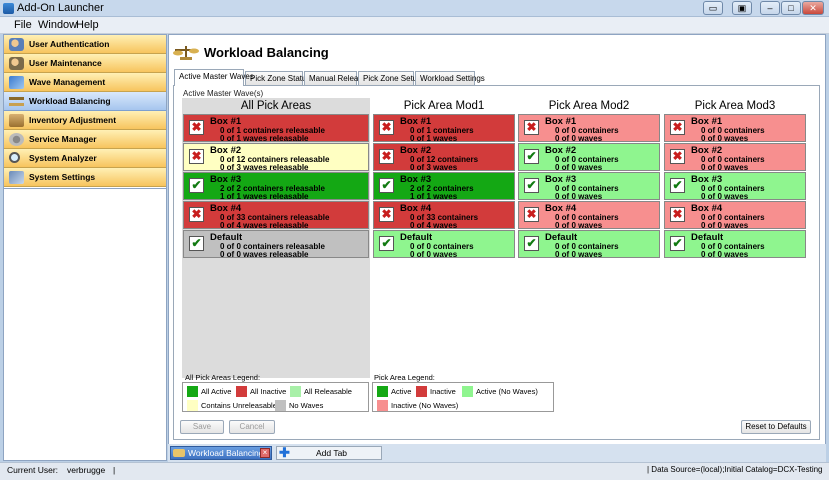  I want to click on column-title-mod2: Pick Area Mod2, so click(589, 106).